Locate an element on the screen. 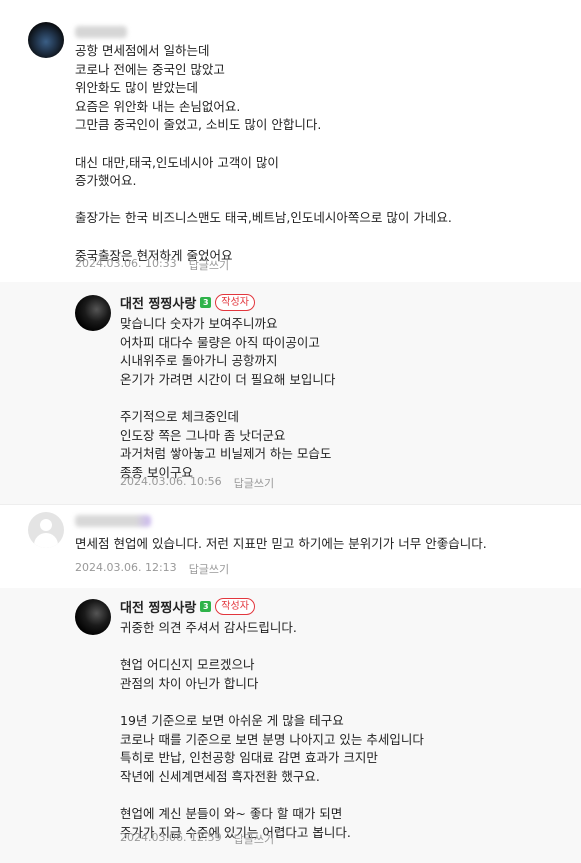 Image resolution: width=581 pixels, height=863 pixels. comment-meta: 2024.03.06. 10:33 답글쓰기 is located at coordinates (152, 265).